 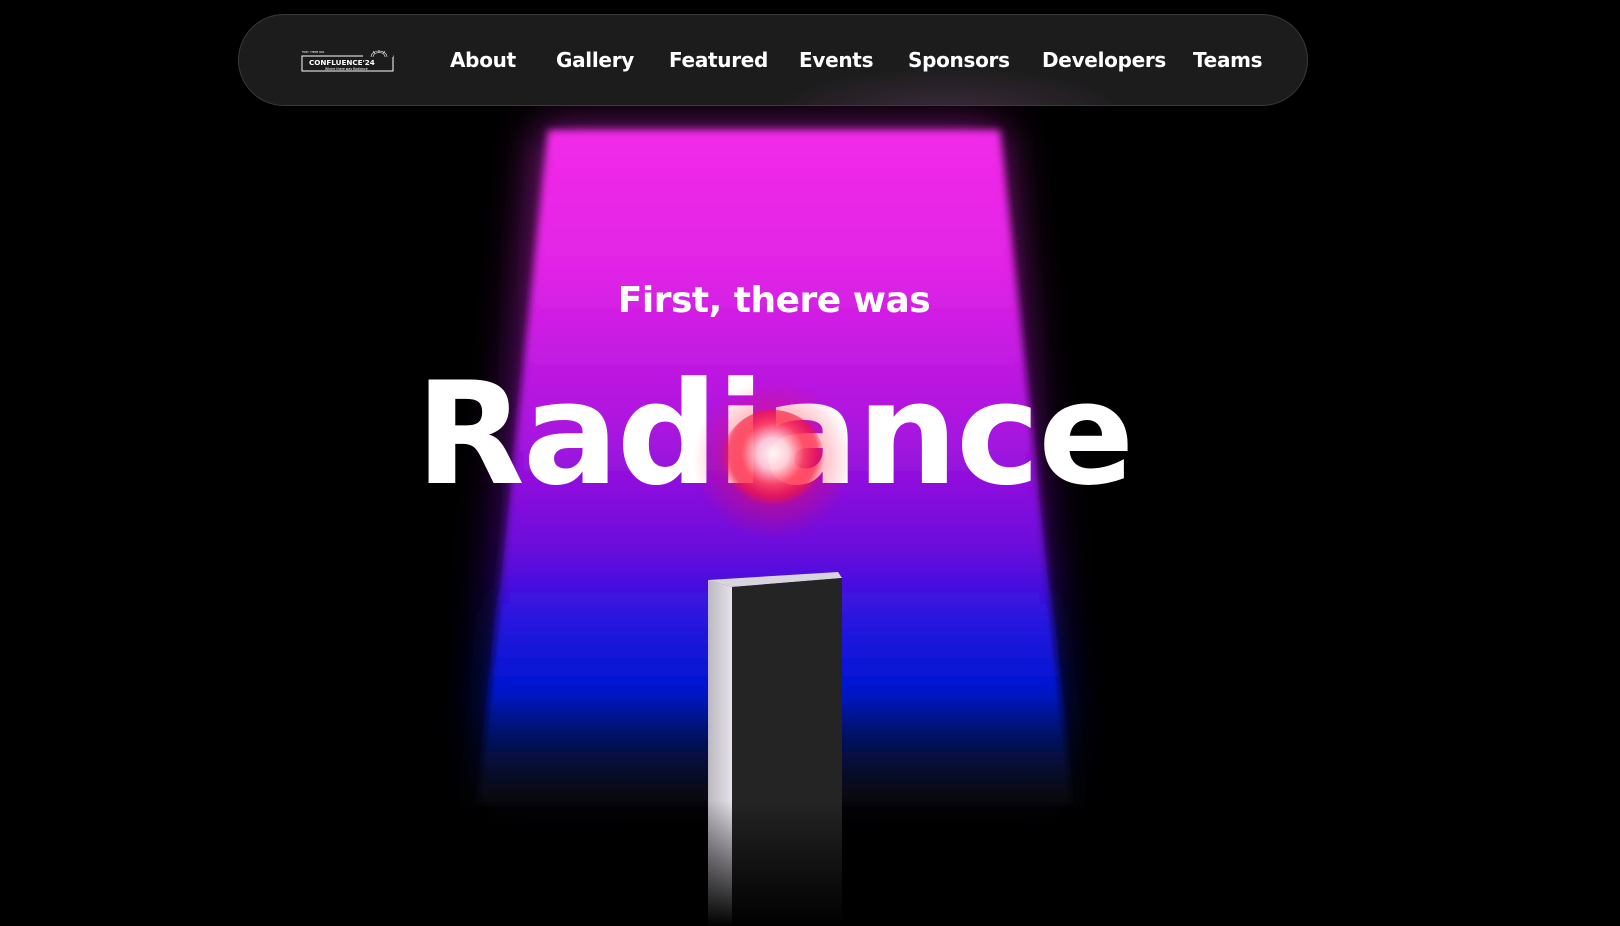 I want to click on nav-link-about: About, so click(x=483, y=60).